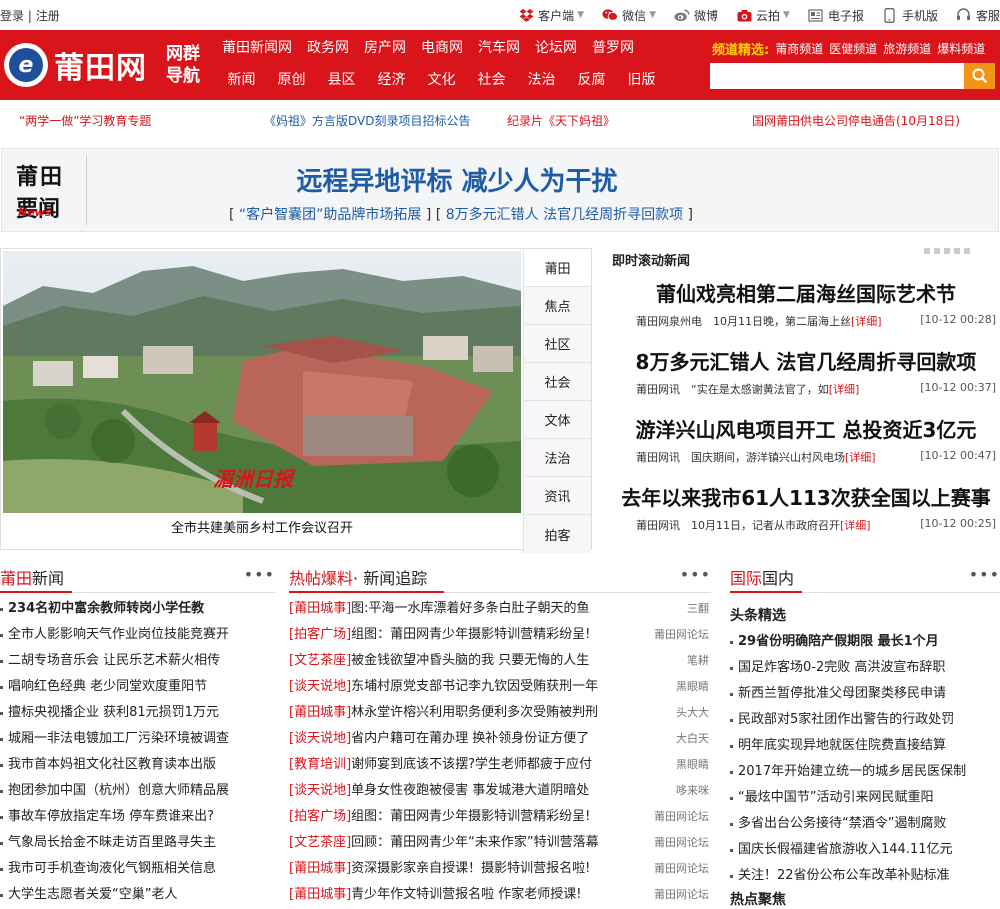 The width and height of the screenshot is (1000, 909). Describe the element at coordinates (806, 292) in the screenshot. I see `rolling-title: 莆仙戏亮相第二届海丝国际艺术节` at that location.